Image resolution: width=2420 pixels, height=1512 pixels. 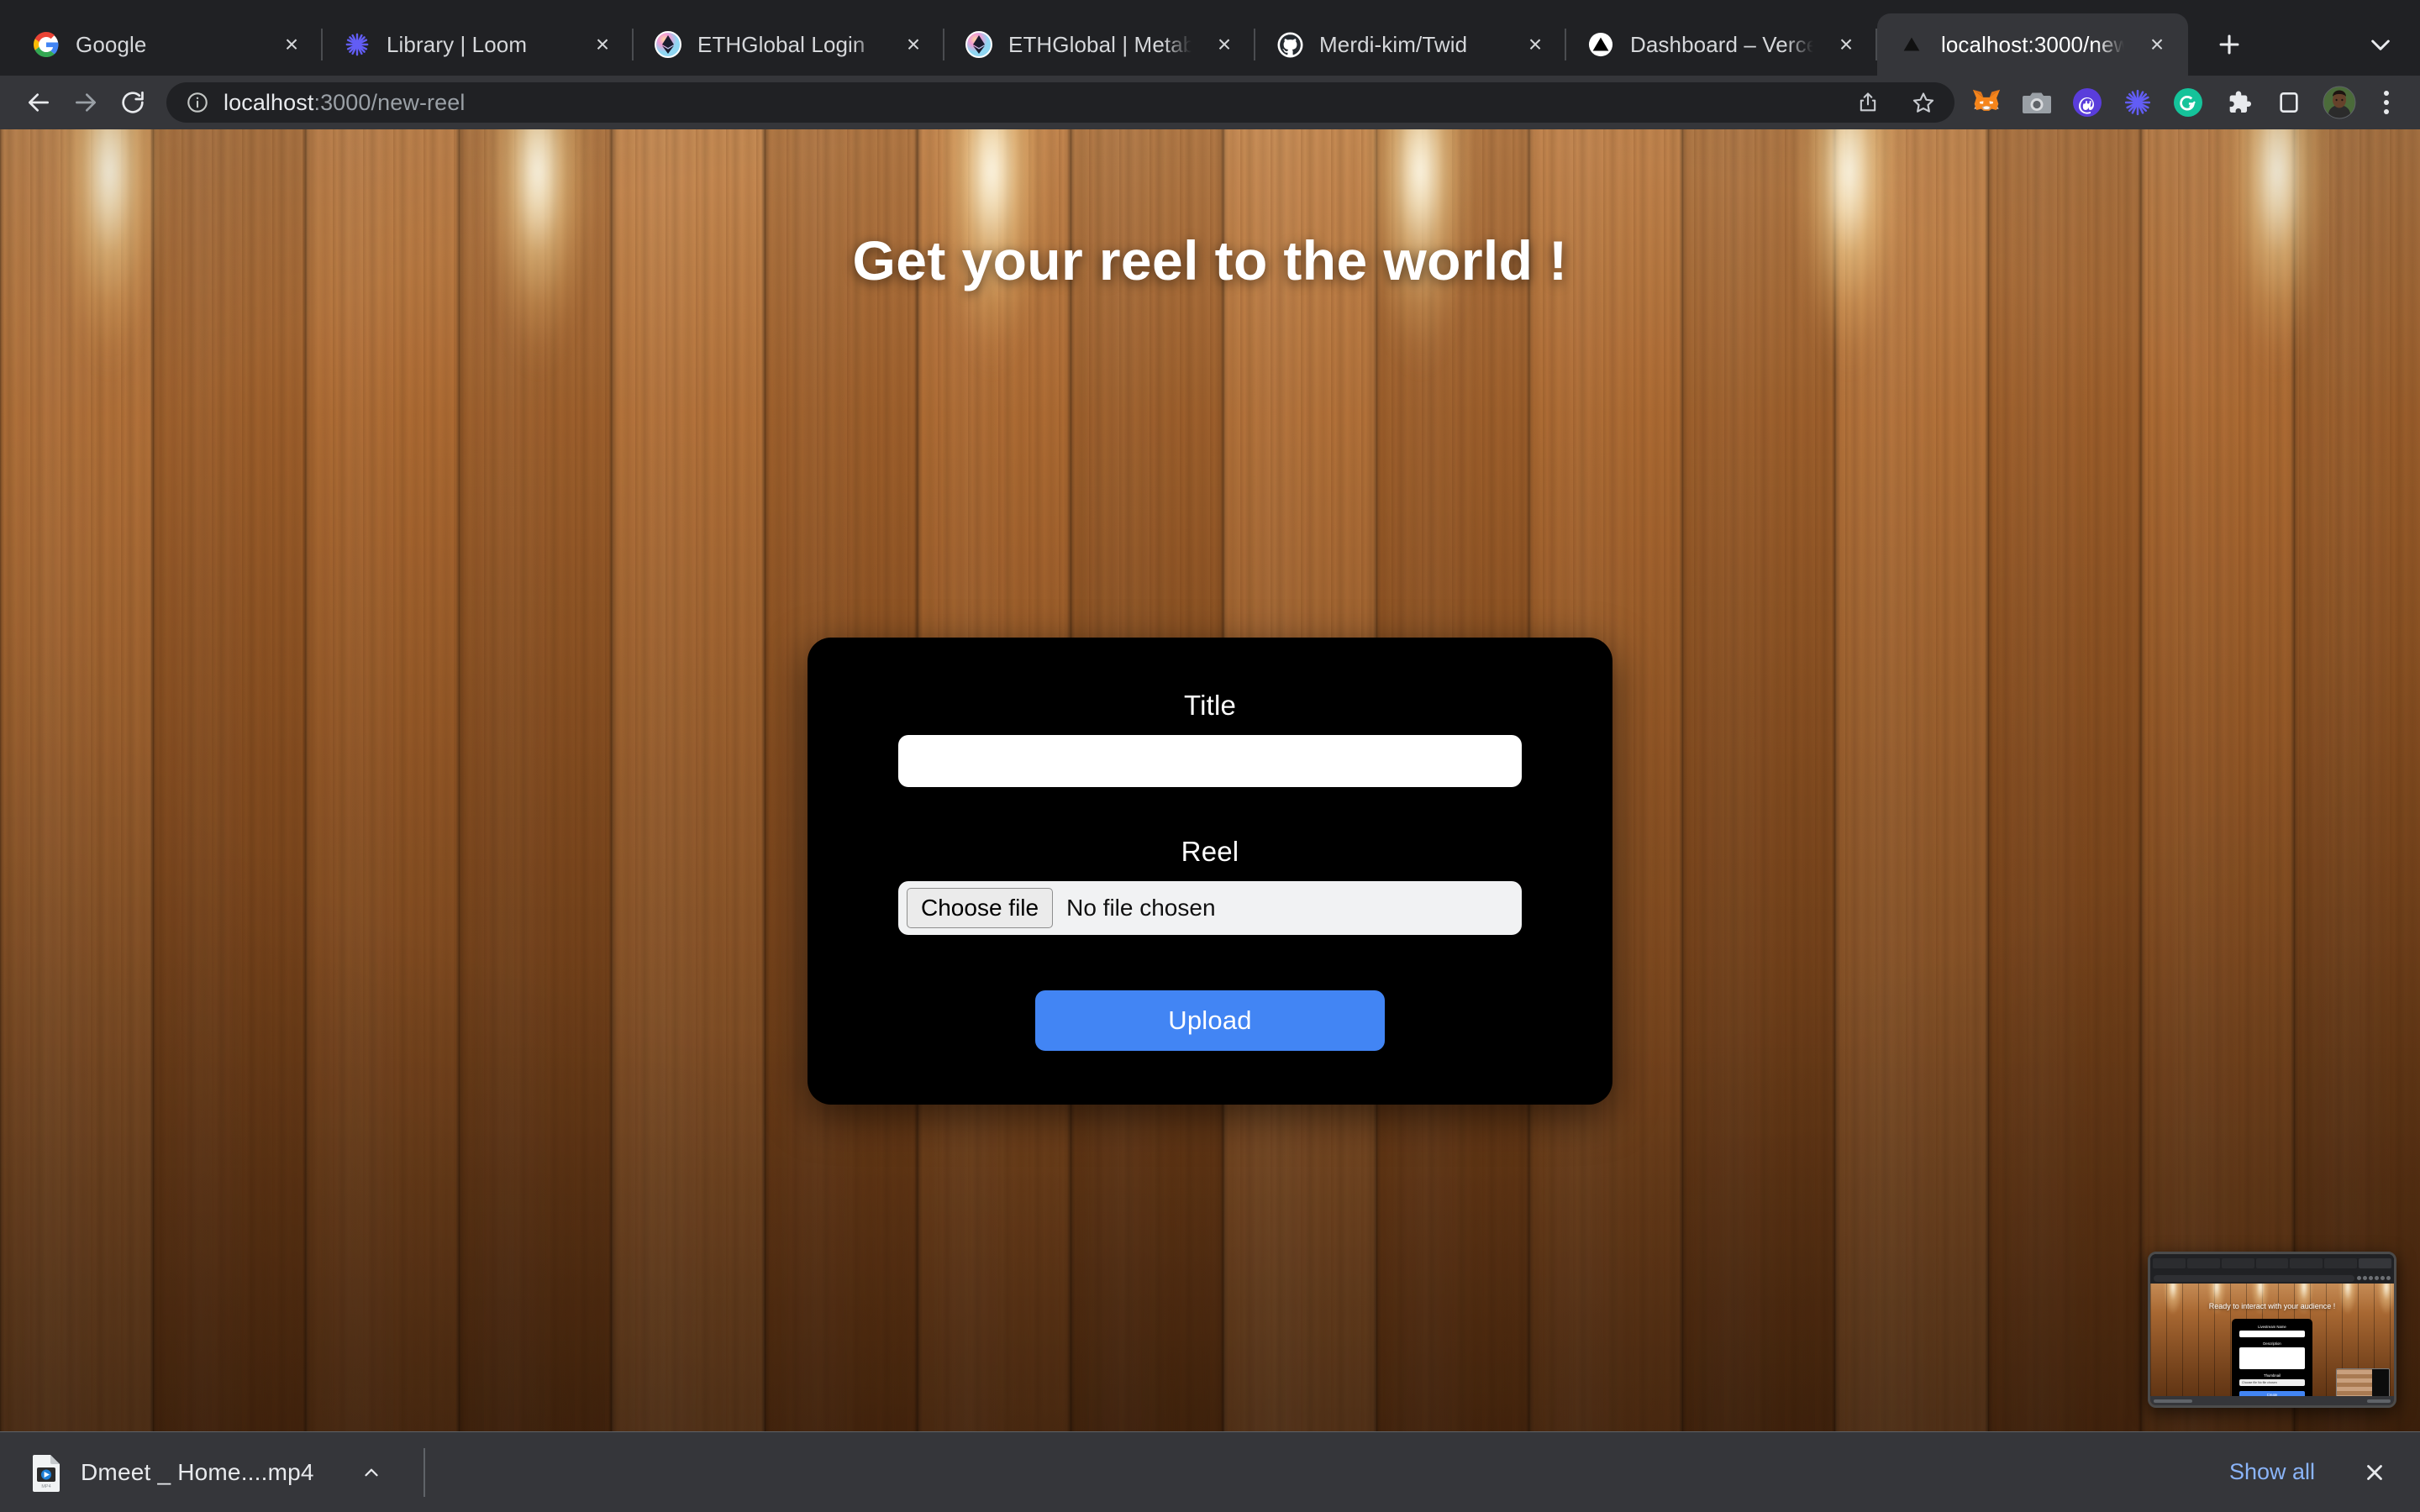 What do you see at coordinates (2272, 1334) in the screenshot?
I see `pip-livestream-name-input` at bounding box center [2272, 1334].